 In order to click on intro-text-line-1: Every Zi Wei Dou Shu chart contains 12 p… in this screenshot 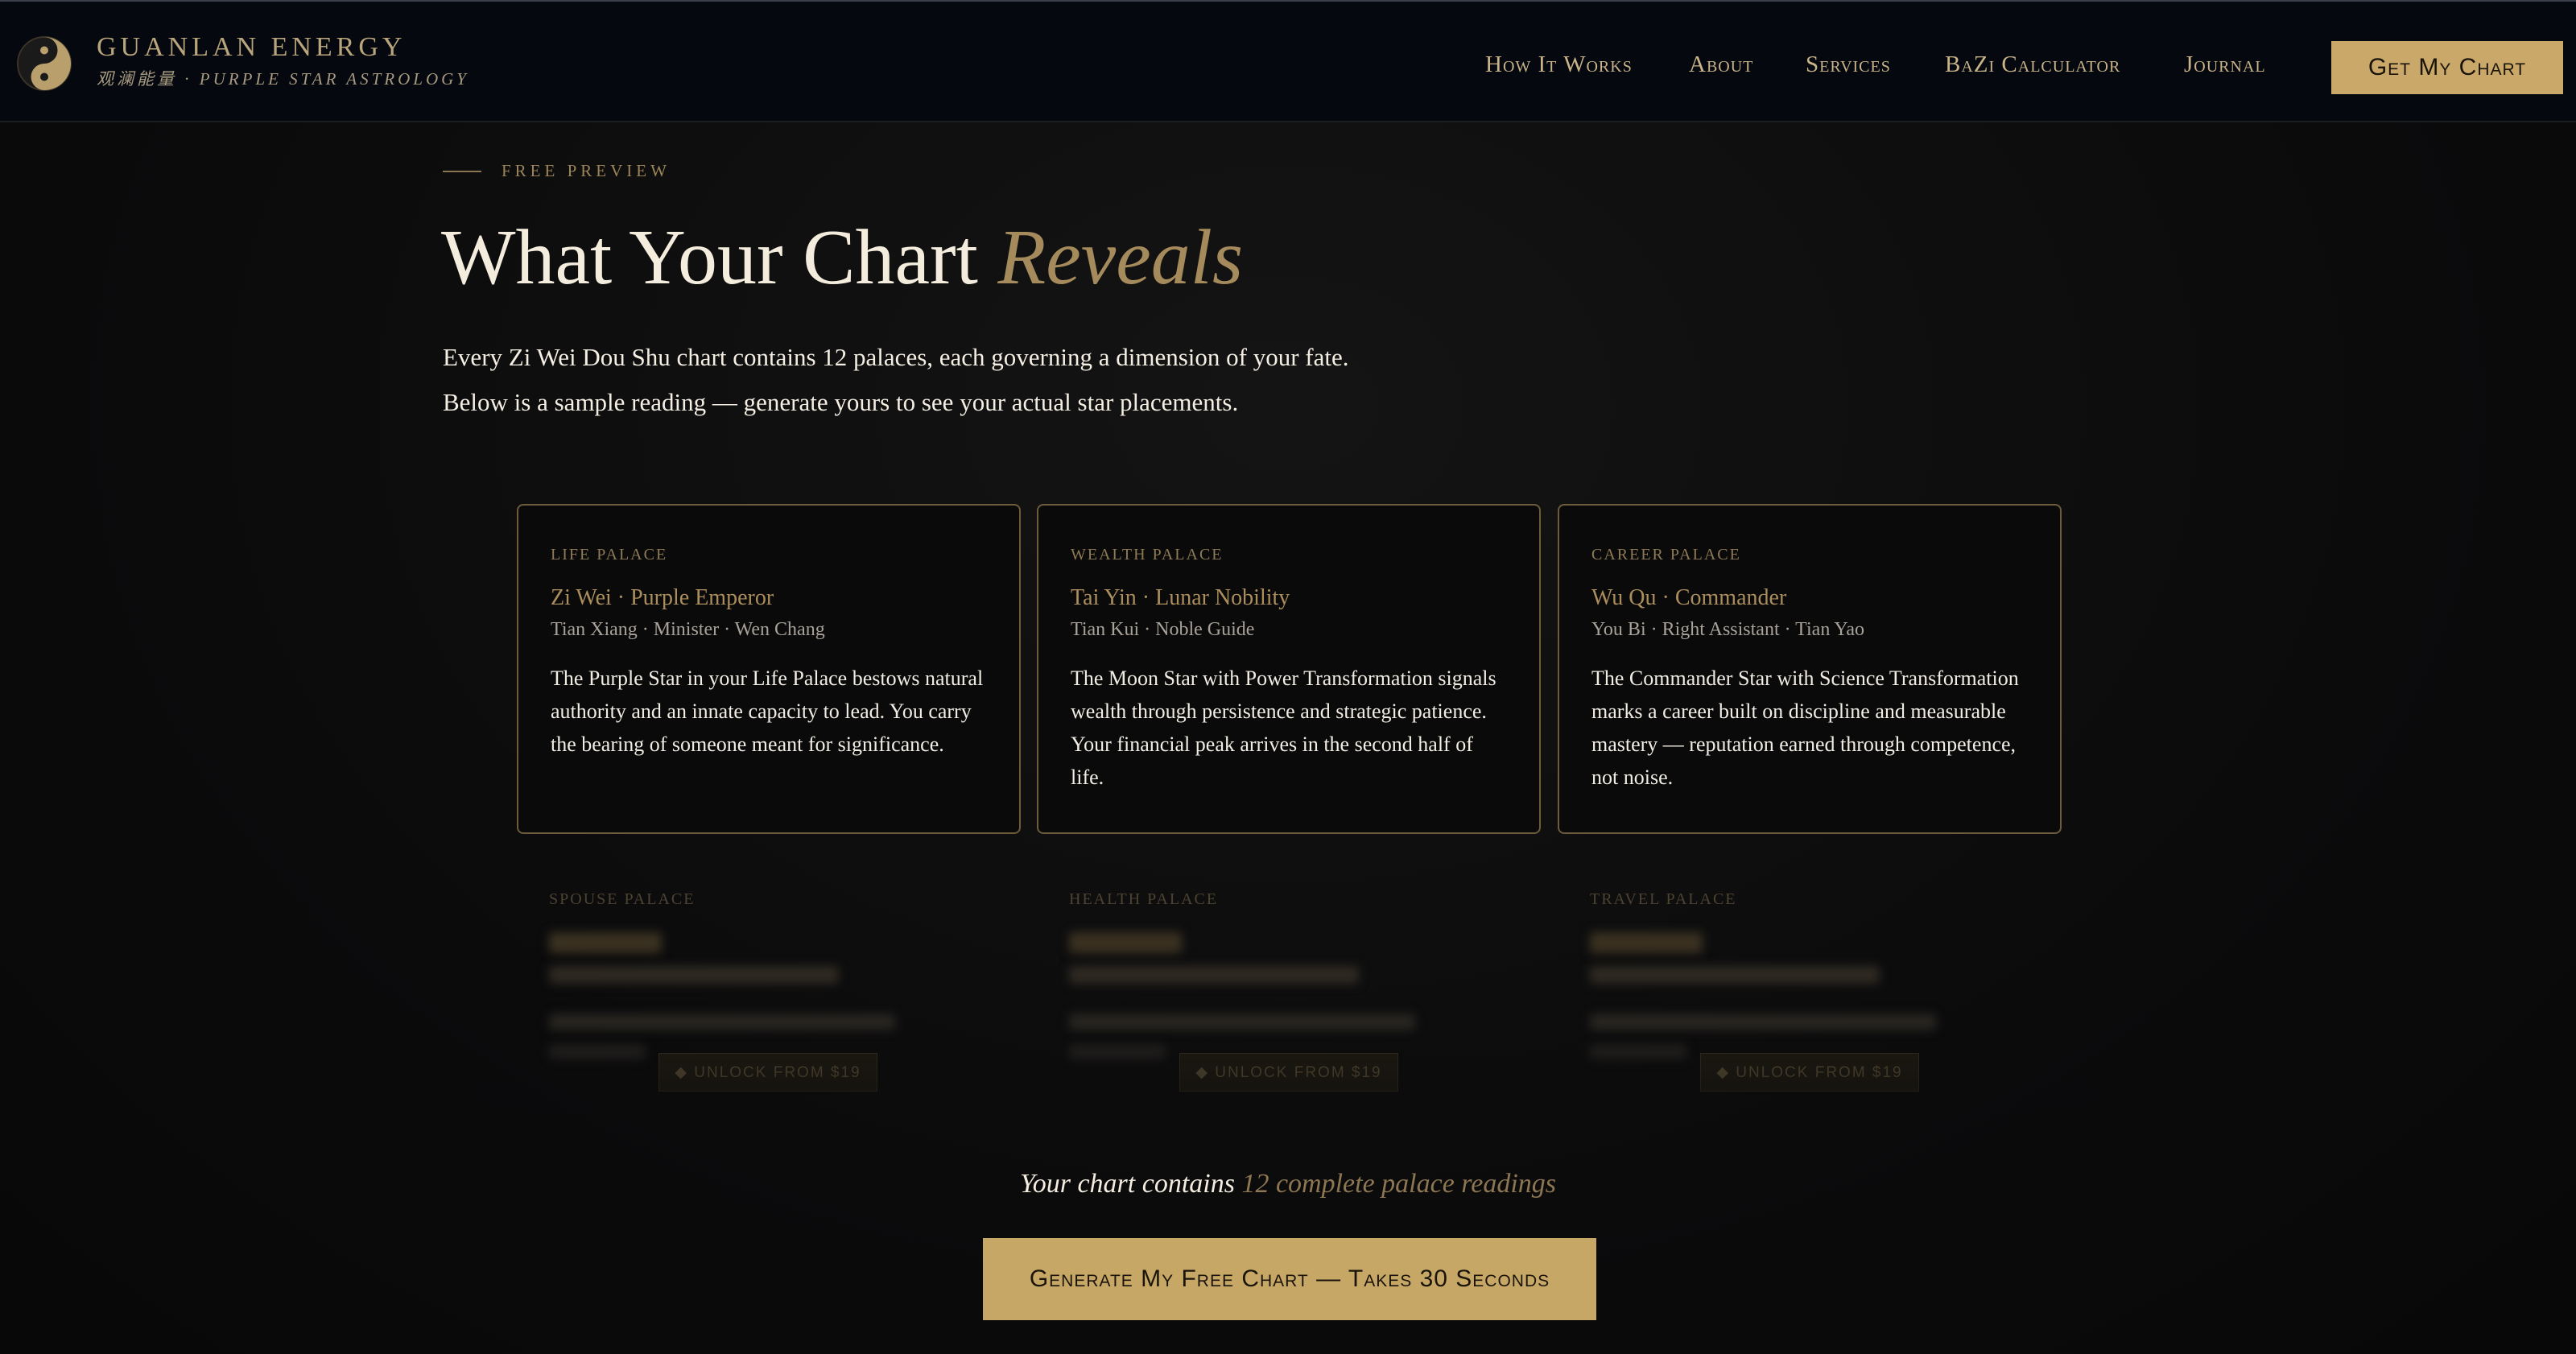, I will do `click(896, 357)`.